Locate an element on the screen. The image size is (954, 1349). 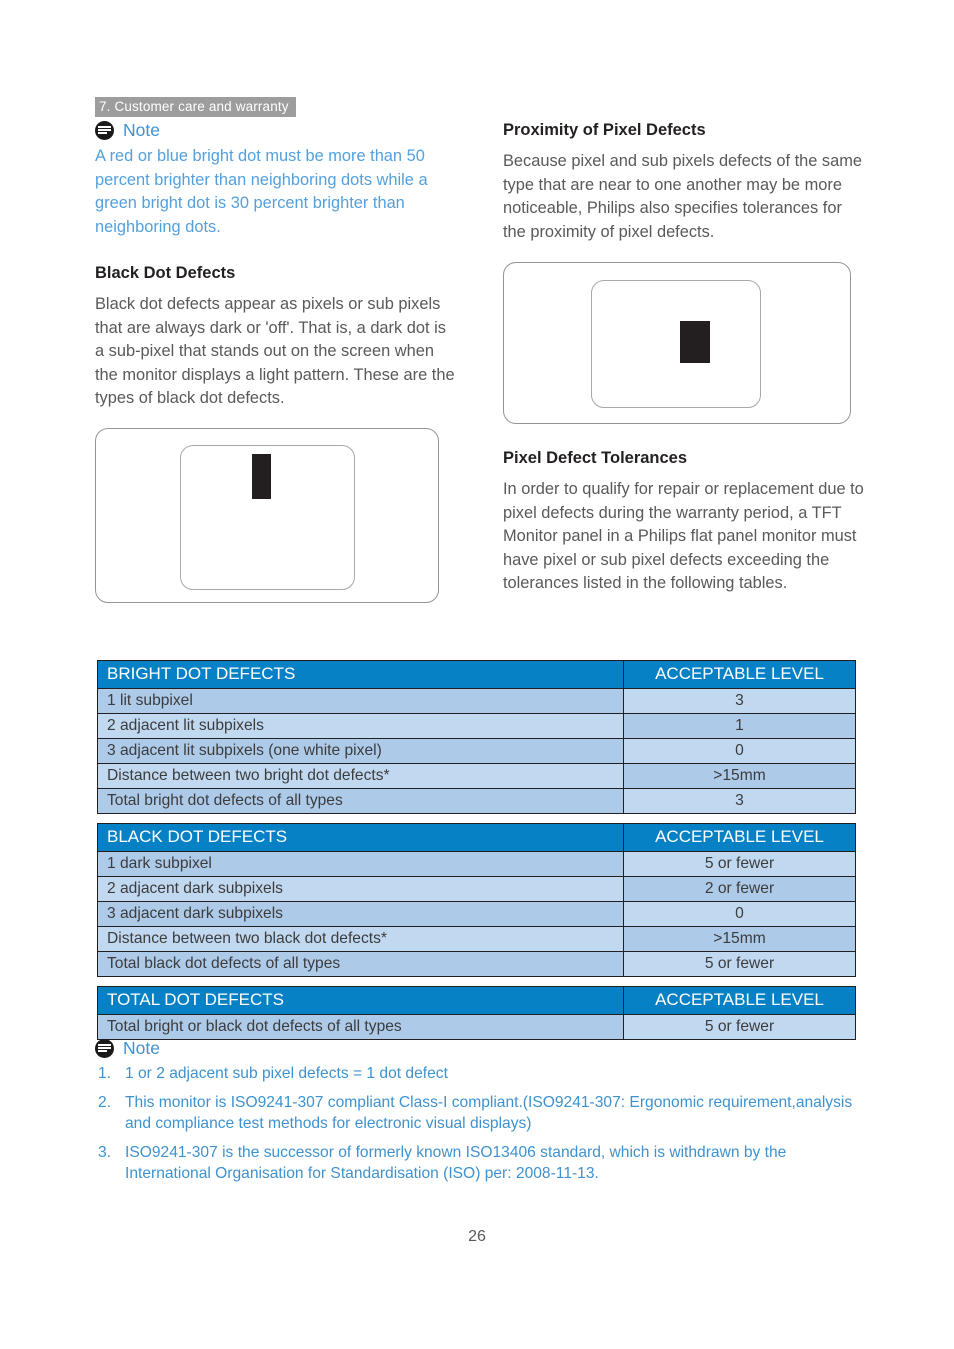
heading-black-dot-defects: Black Dot Defects is located at coordinates (165, 273).